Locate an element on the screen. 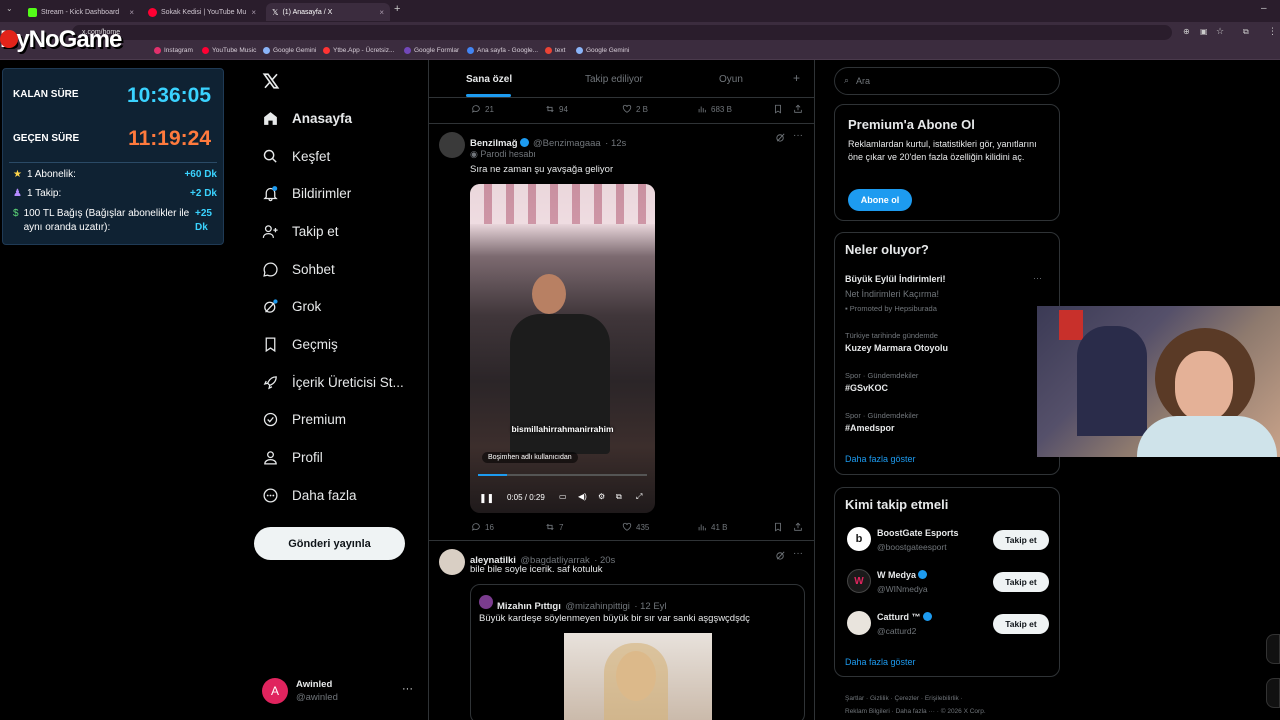 The width and height of the screenshot is (1280, 720). bookmark-youtube-music: YouTube Music is located at coordinates (229, 50).